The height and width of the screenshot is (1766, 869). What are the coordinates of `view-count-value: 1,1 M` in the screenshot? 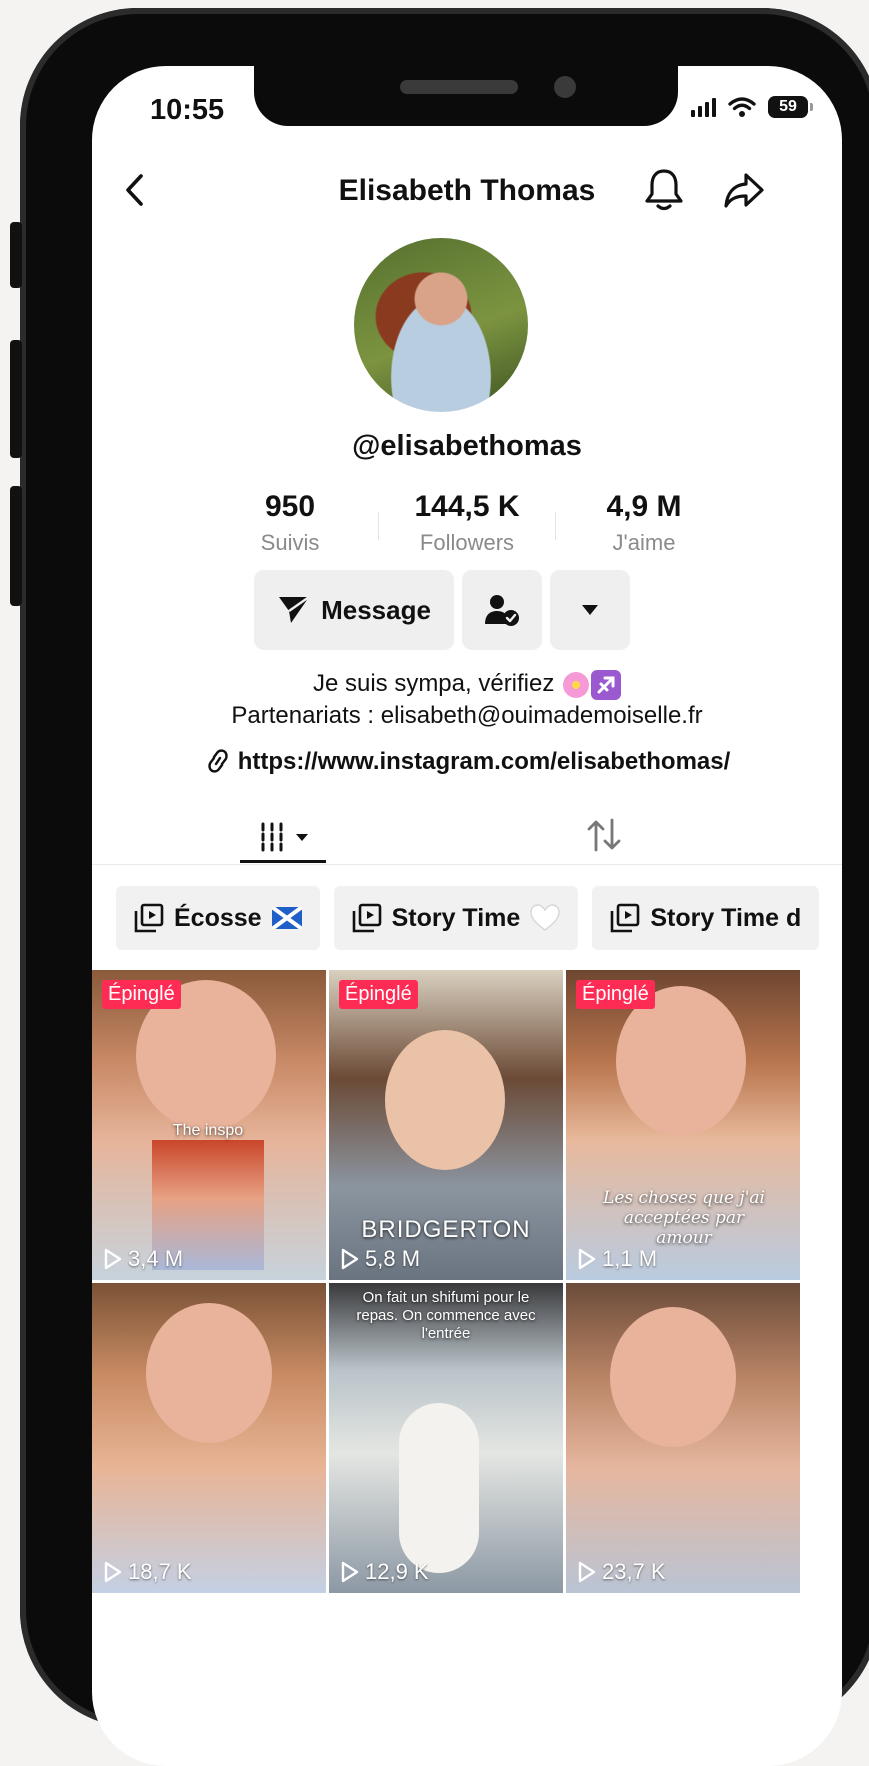 It's located at (630, 1258).